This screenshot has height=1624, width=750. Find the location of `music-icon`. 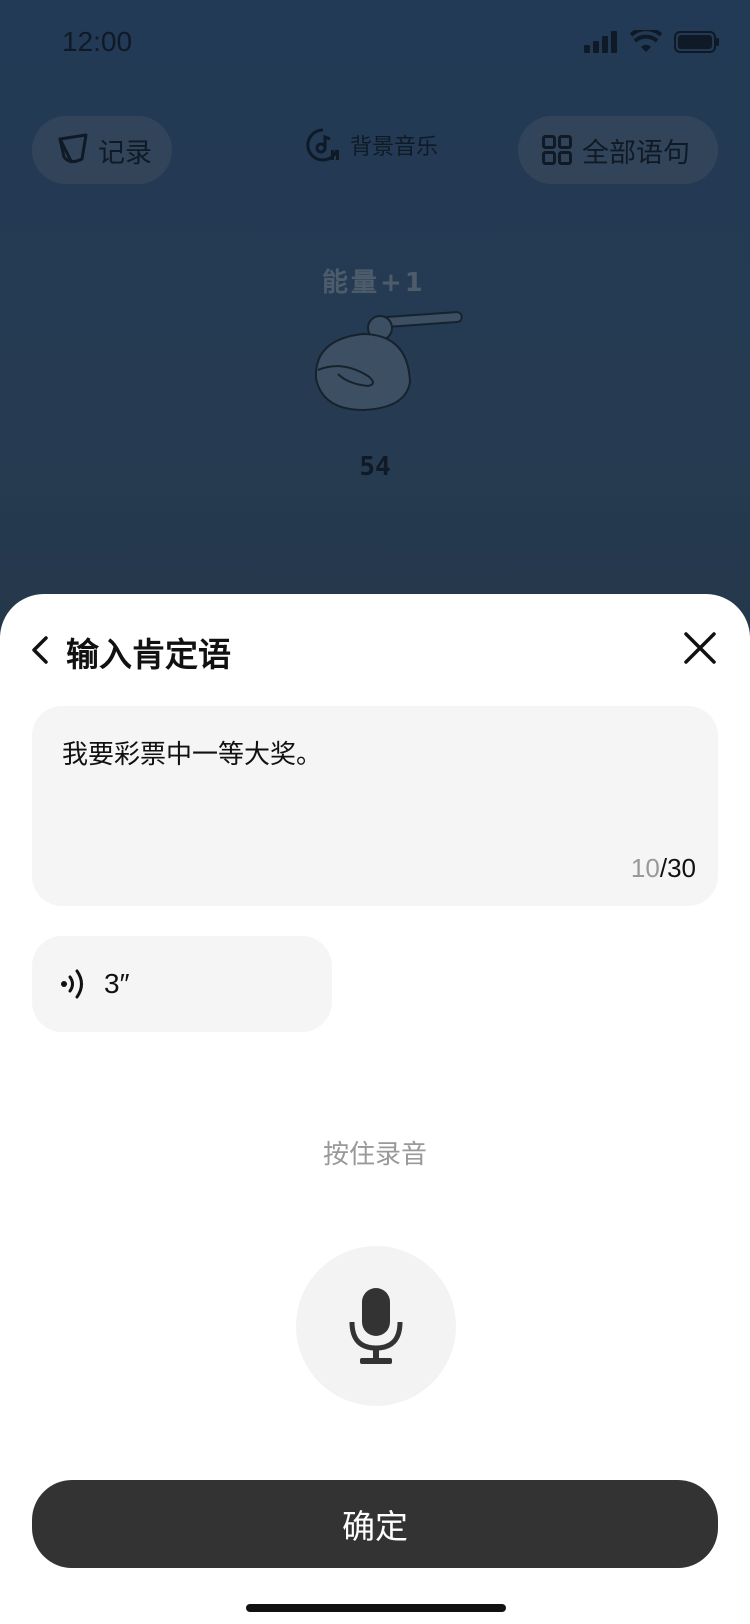

music-icon is located at coordinates (322, 145).